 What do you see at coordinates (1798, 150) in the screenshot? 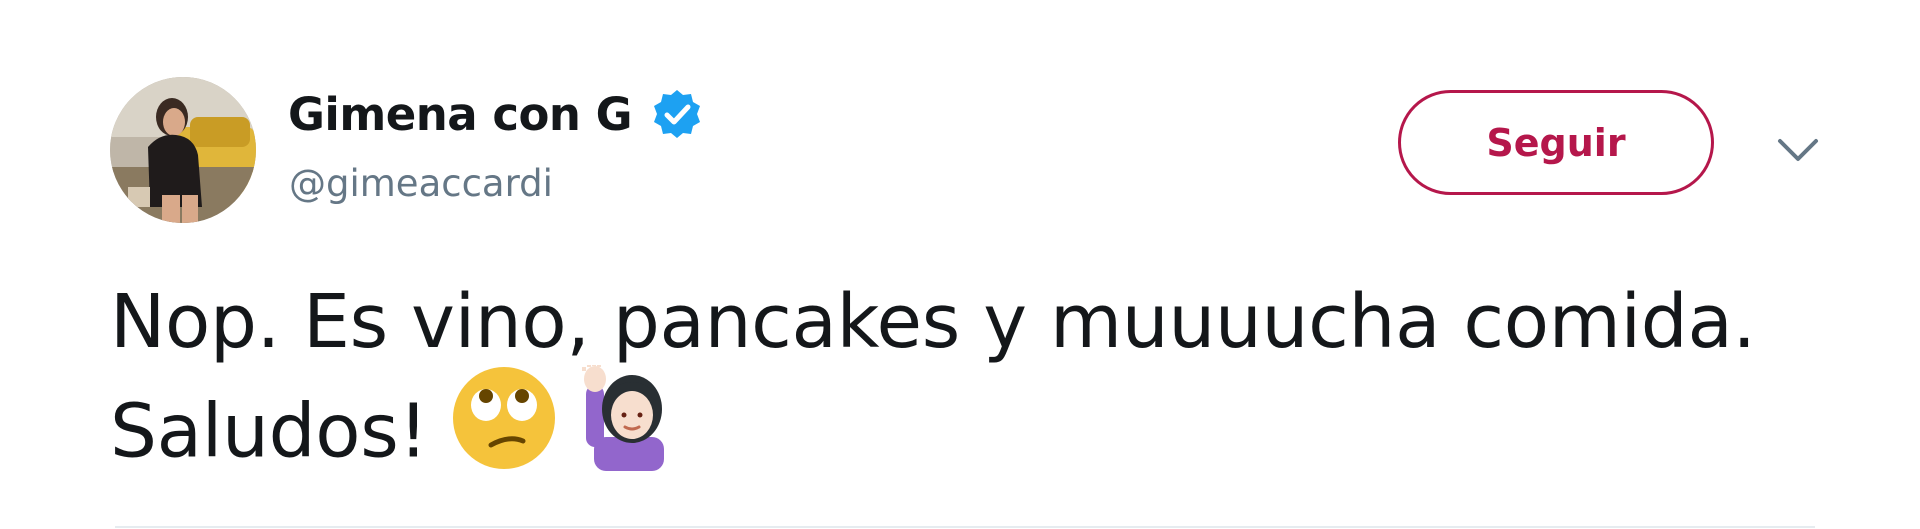
I see `chevron-down-icon` at bounding box center [1798, 150].